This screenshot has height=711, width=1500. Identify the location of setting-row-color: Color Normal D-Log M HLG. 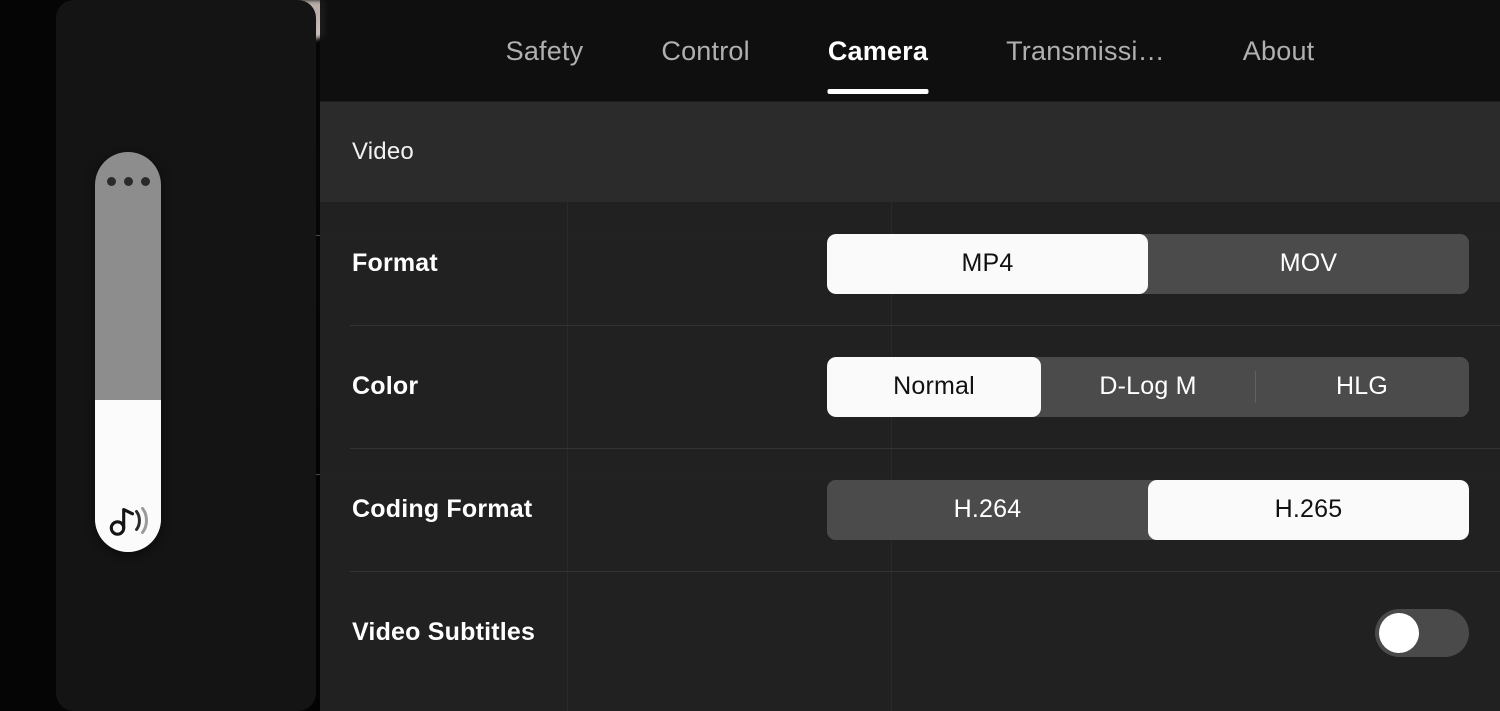
(910, 386).